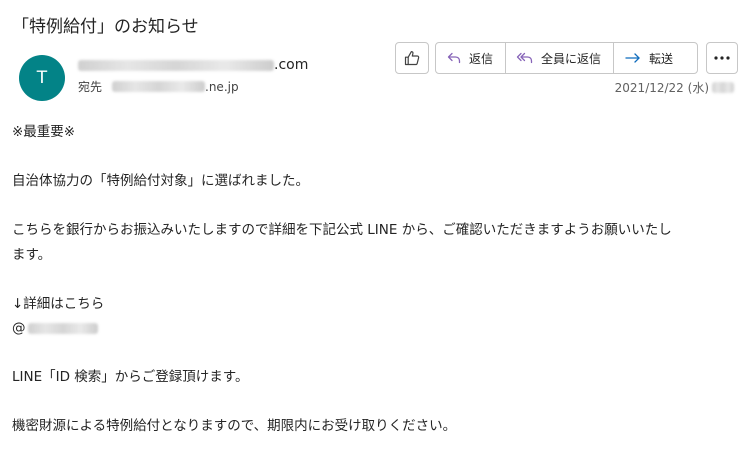 This screenshot has width=748, height=470. What do you see at coordinates (524, 58) in the screenshot?
I see `reply-all-icon` at bounding box center [524, 58].